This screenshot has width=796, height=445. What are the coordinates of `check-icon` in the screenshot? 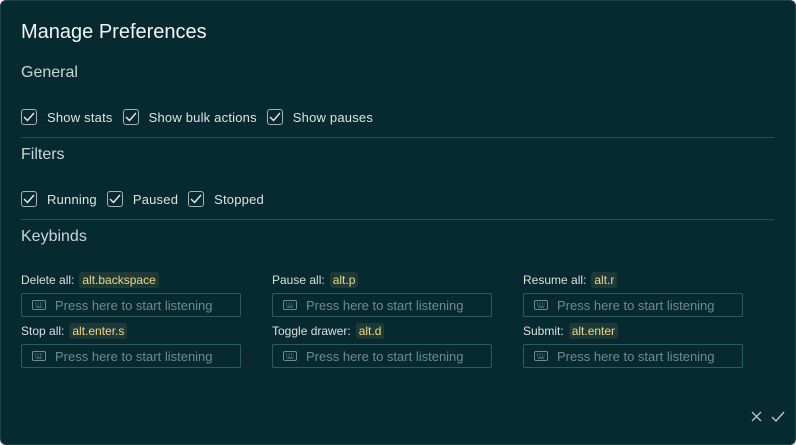 It's located at (778, 418).